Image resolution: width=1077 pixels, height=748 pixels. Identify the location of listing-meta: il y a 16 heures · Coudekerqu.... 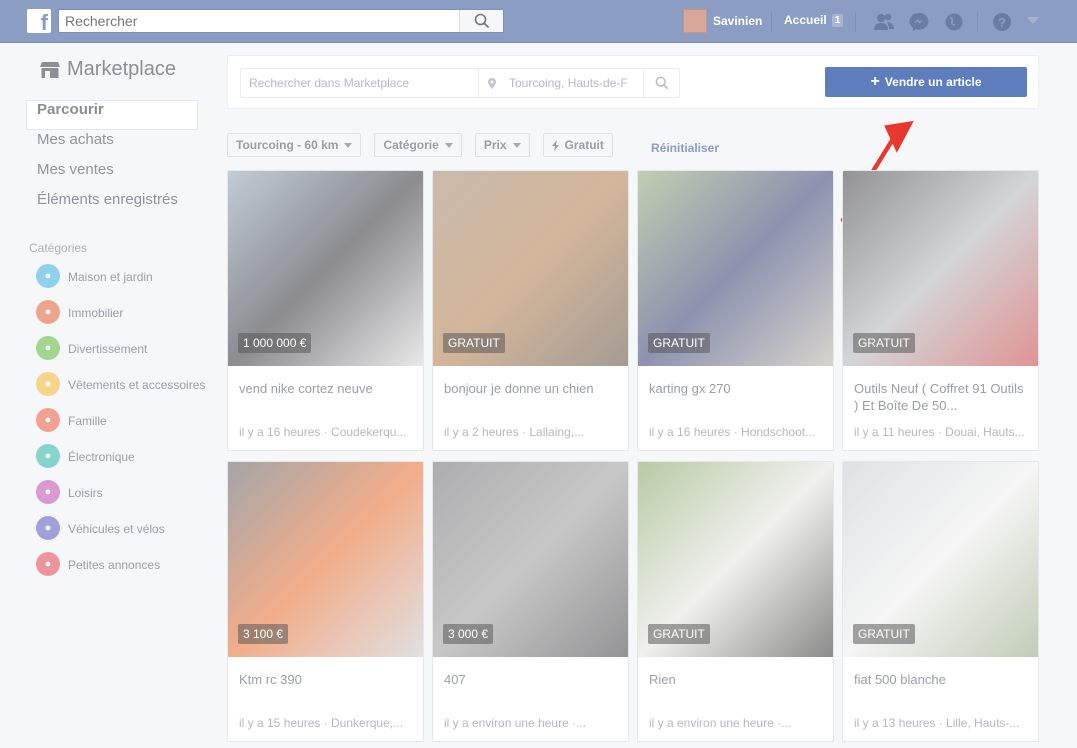
(323, 432).